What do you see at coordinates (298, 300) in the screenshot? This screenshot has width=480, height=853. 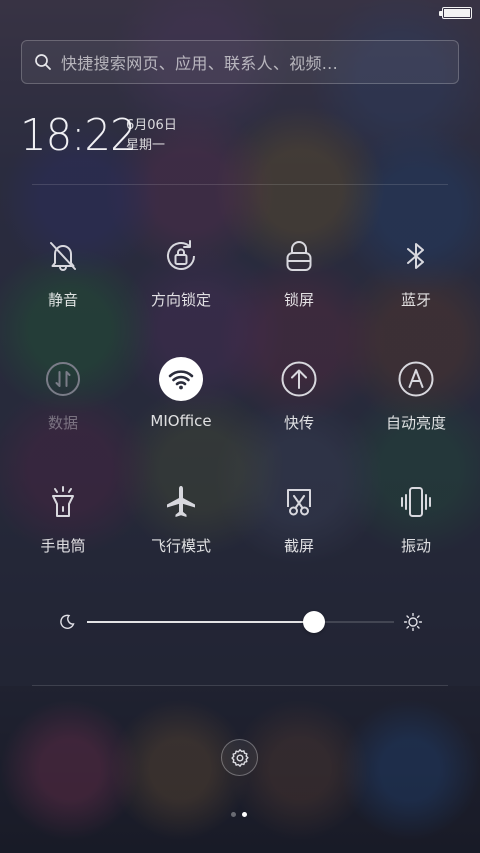 I see `toggle-label: 锁屏` at bounding box center [298, 300].